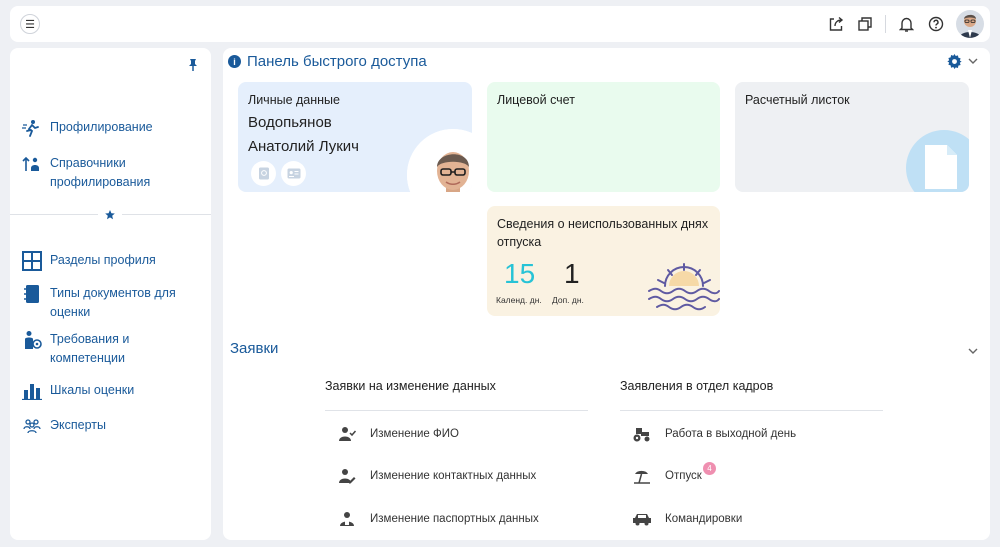  Describe the element at coordinates (536, 100) in the screenshot. I see `card-title: Лицевой счет` at that location.